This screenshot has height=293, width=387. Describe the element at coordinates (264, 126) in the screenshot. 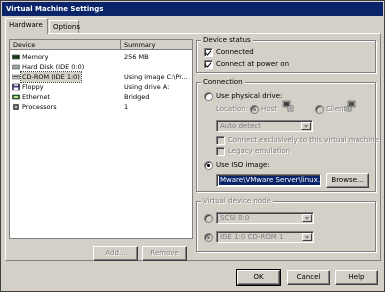

I see `physical-drive-select: Auto detect` at that location.